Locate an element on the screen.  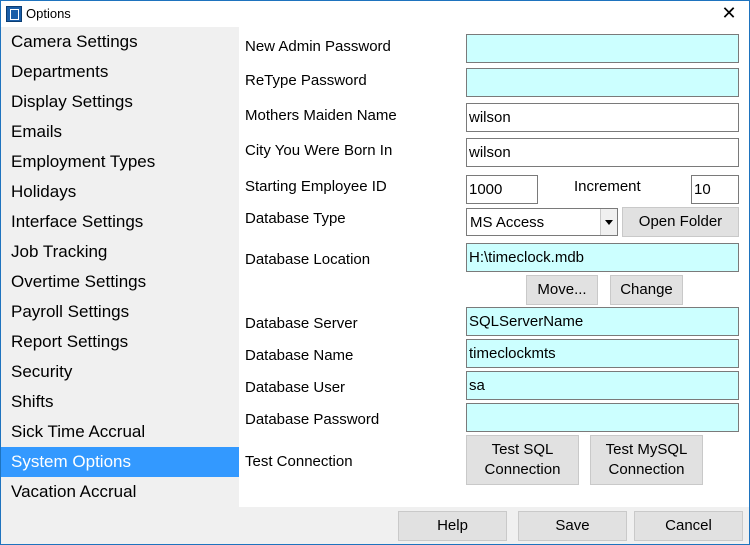
sidebar-item-employment-types: Employment Types is located at coordinates (120, 162).